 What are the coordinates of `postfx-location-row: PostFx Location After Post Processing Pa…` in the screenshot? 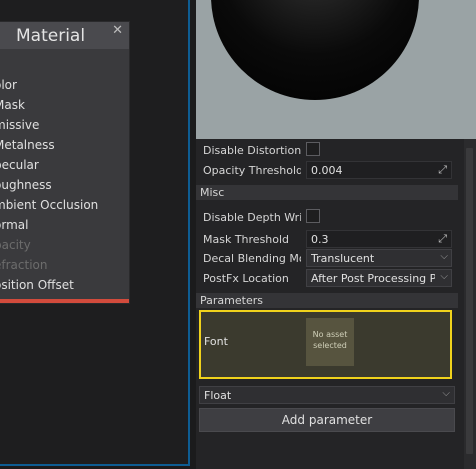 It's located at (328, 279).